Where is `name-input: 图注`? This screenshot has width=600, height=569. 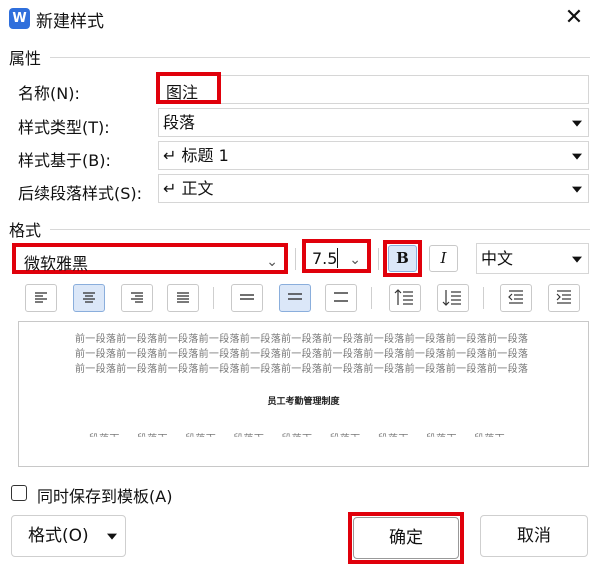 name-input: 图注 is located at coordinates (188, 88).